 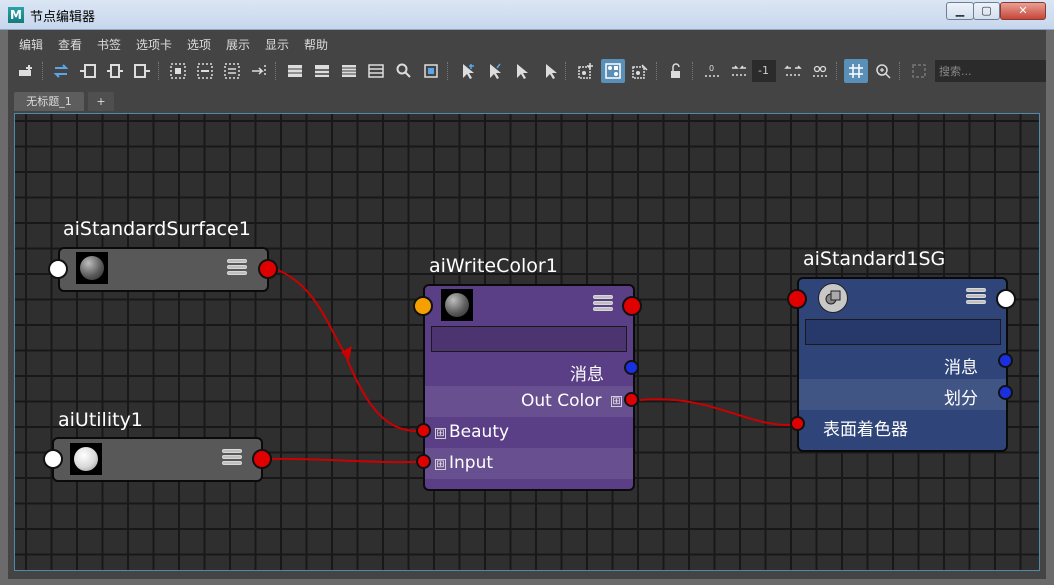 What do you see at coordinates (919, 71) in the screenshot?
I see `frame-icon` at bounding box center [919, 71].